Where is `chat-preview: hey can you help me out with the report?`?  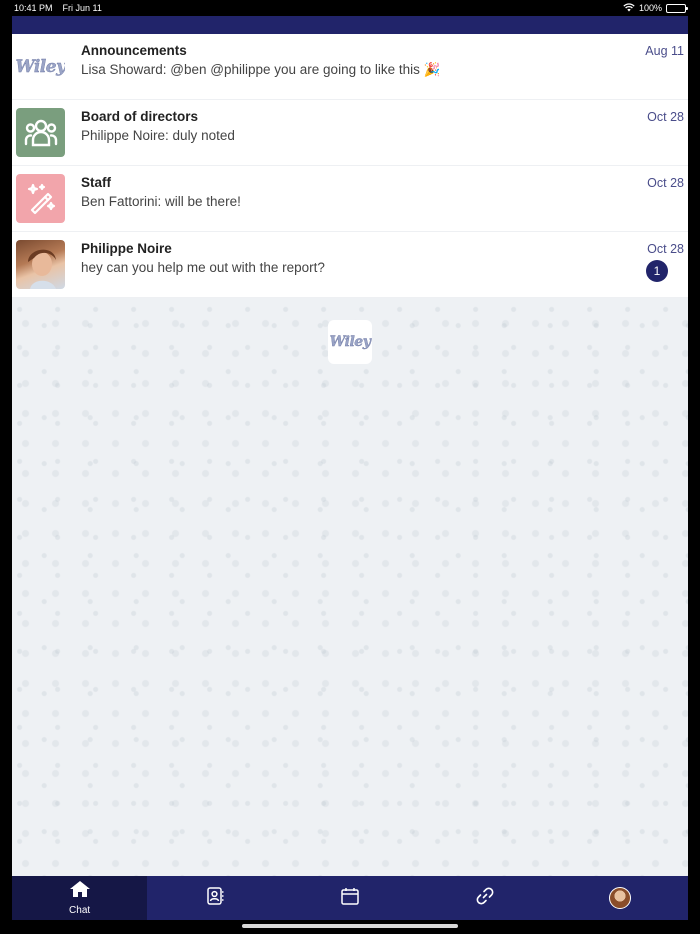 chat-preview: hey can you help me out with the report? is located at coordinates (203, 267).